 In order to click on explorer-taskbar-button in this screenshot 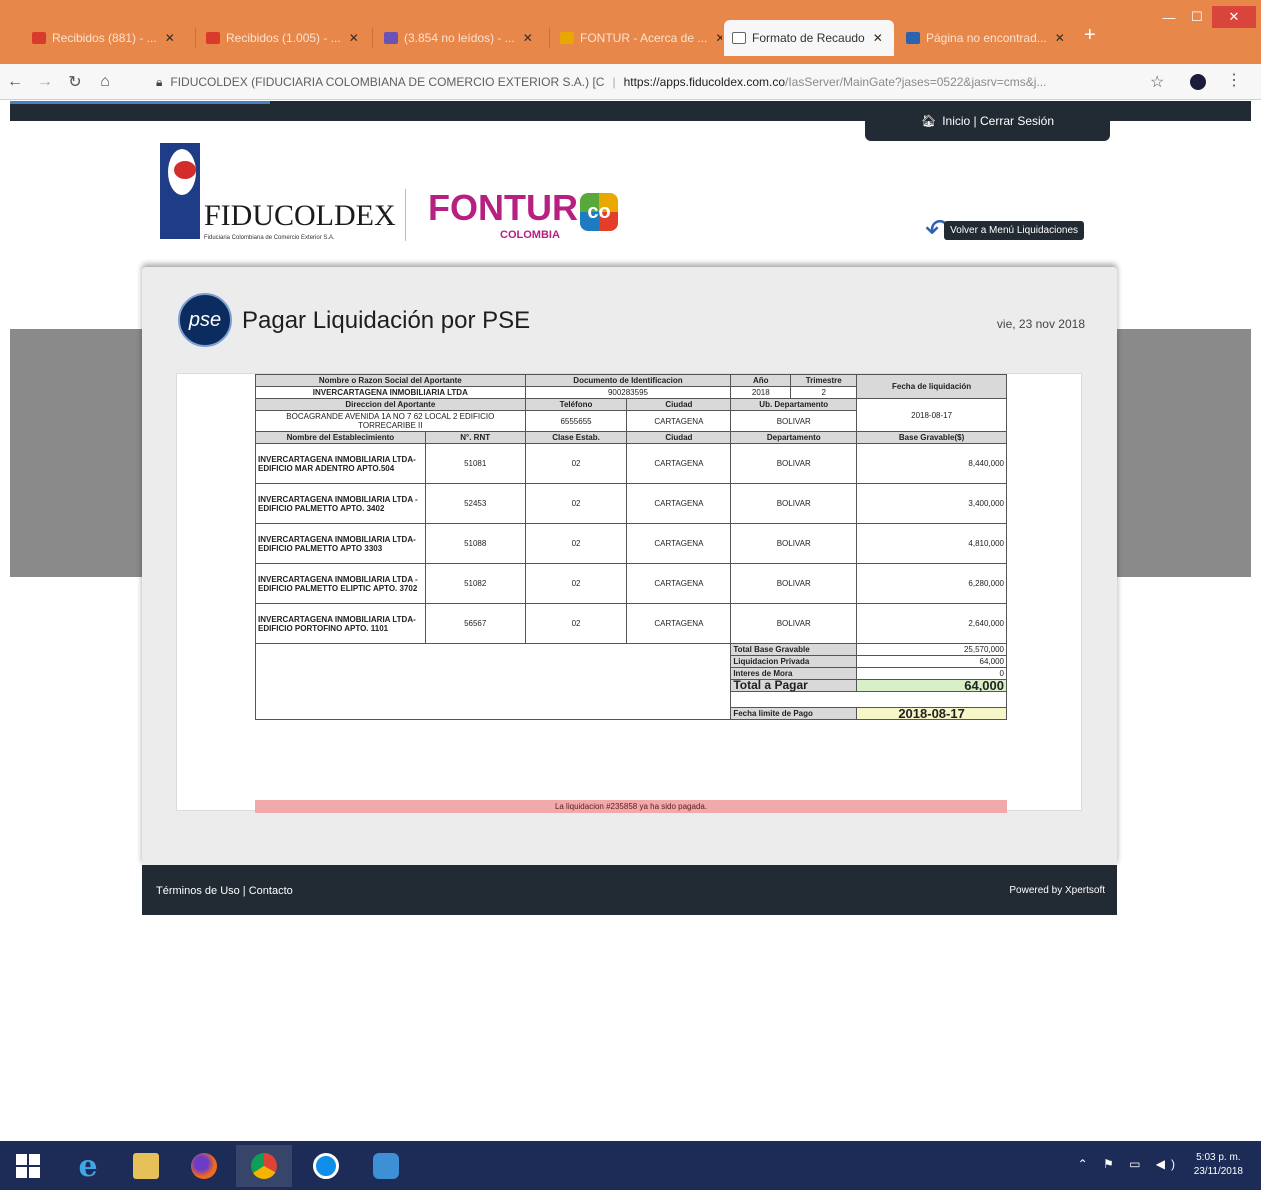, I will do `click(146, 1166)`.